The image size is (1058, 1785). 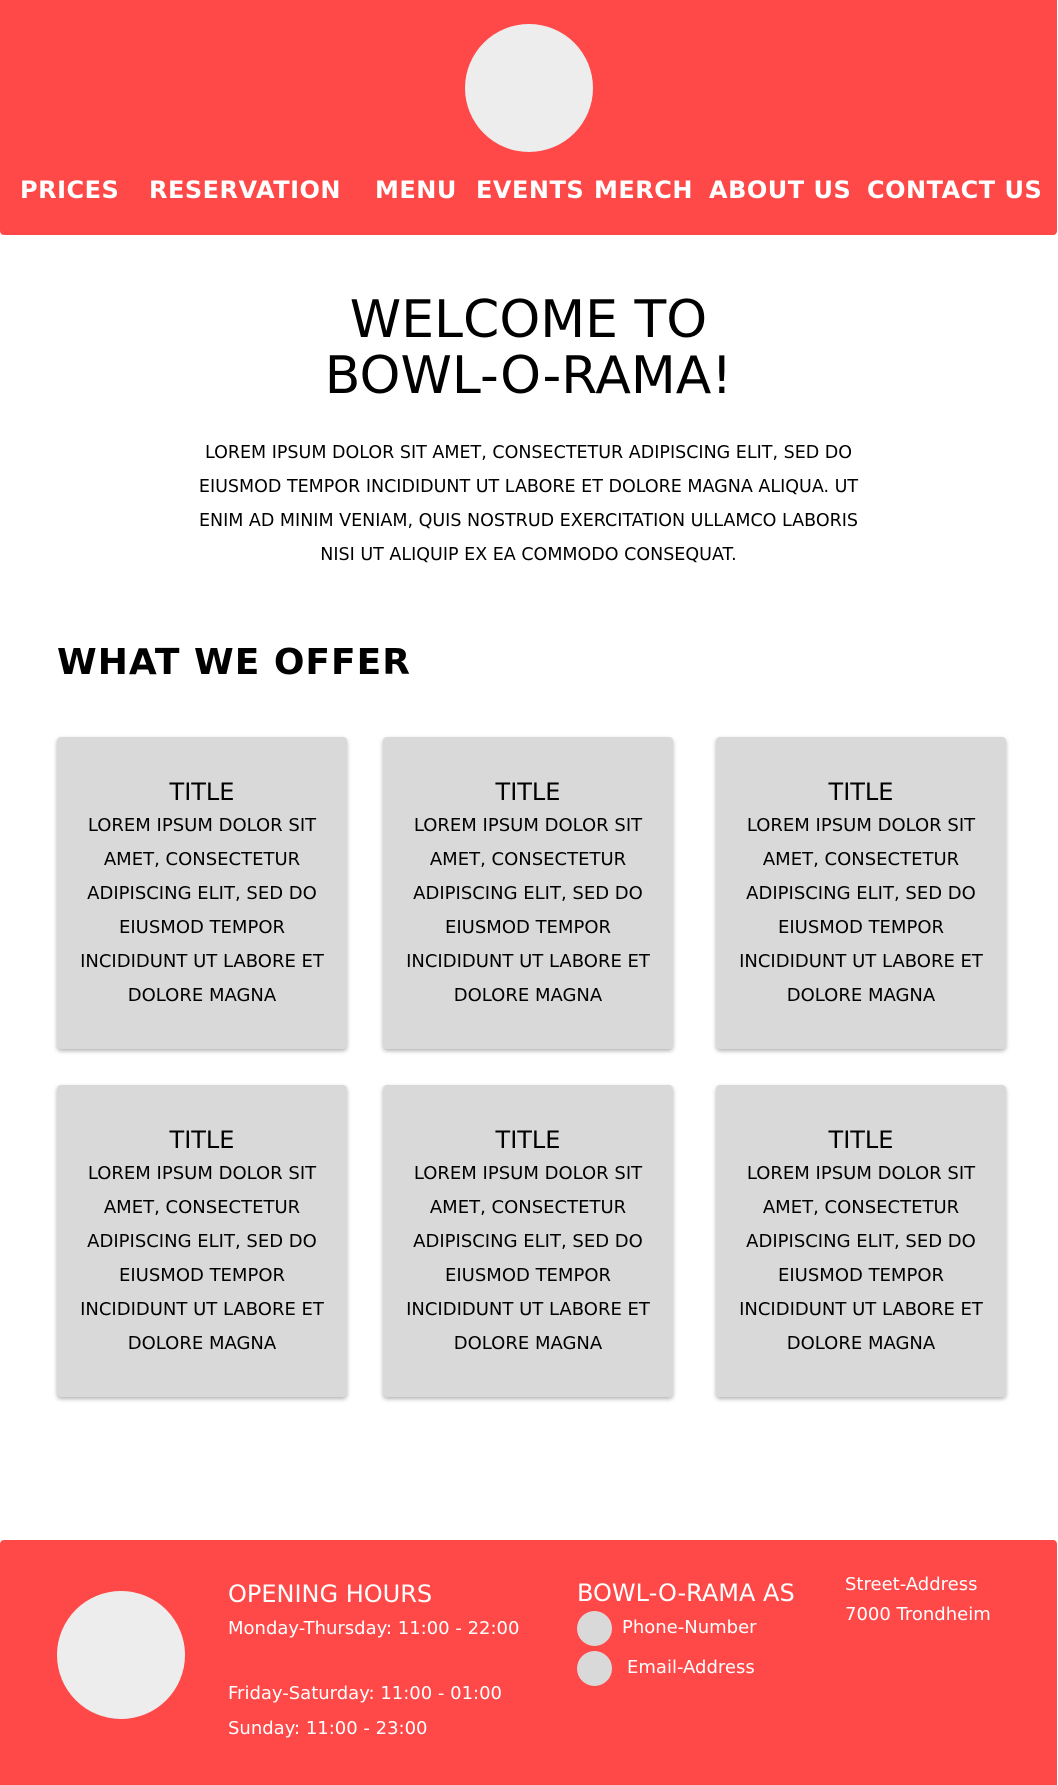 I want to click on nav-item-contact-us: CONTACT US, so click(x=954, y=190).